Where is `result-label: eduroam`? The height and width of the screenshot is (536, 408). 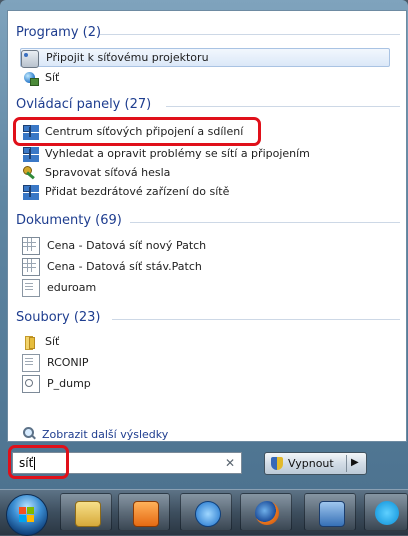
result-label: eduroam is located at coordinates (72, 287).